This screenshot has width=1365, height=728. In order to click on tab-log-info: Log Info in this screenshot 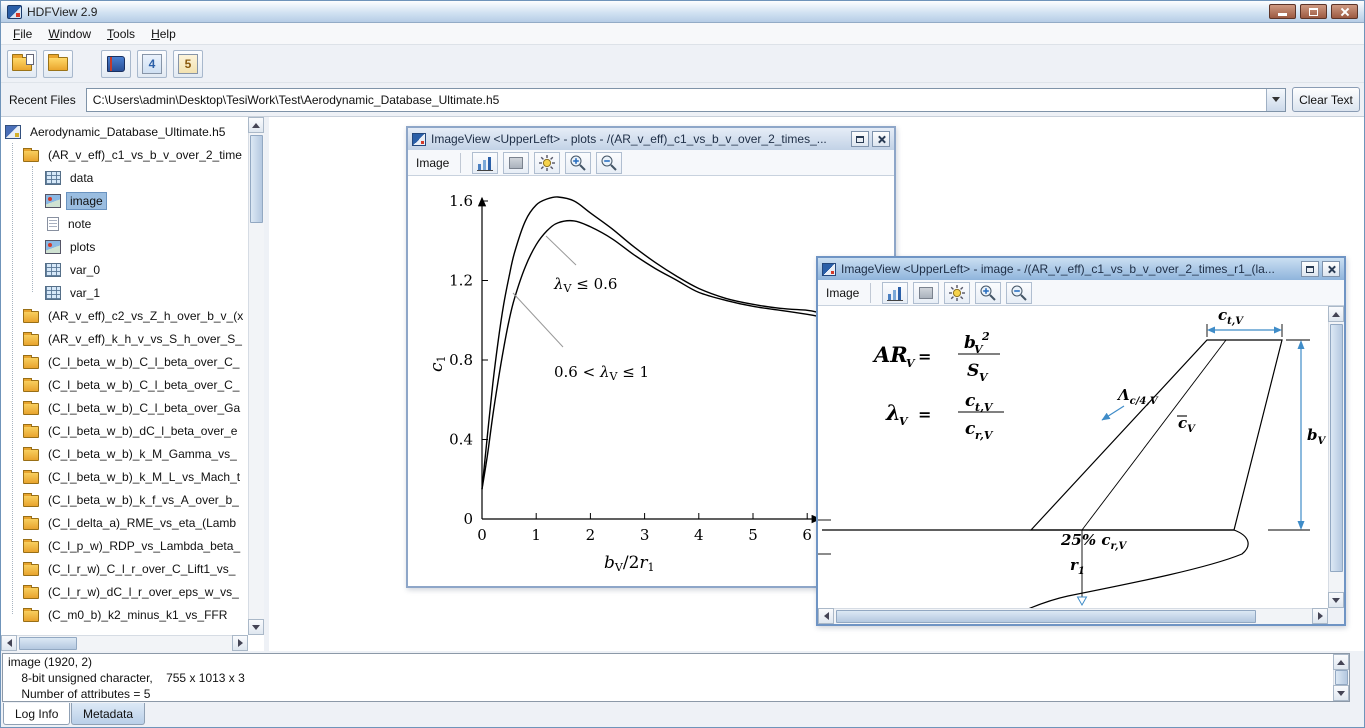, I will do `click(37, 714)`.